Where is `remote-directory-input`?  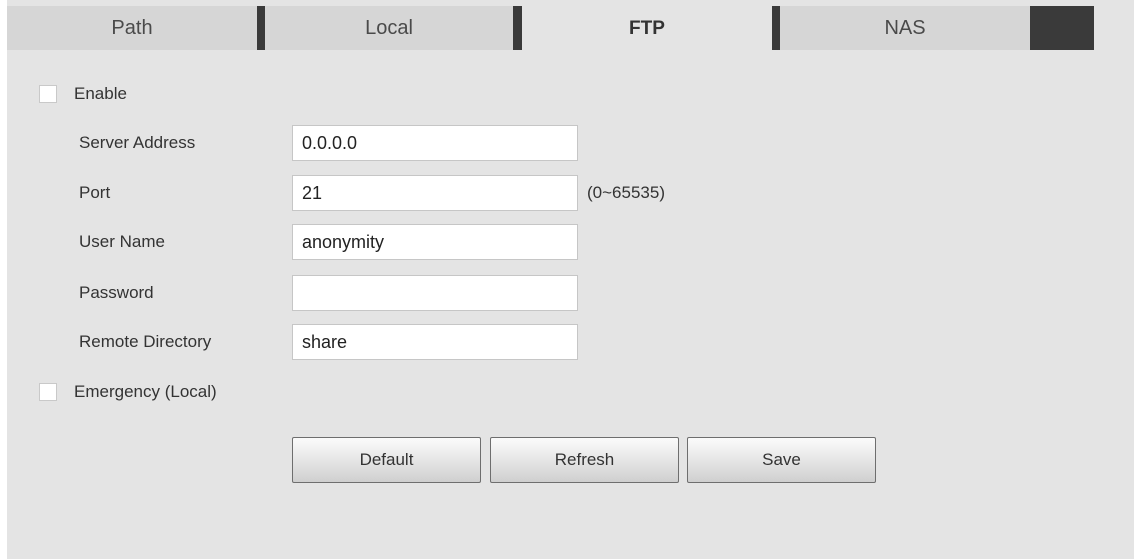 remote-directory-input is located at coordinates (435, 342).